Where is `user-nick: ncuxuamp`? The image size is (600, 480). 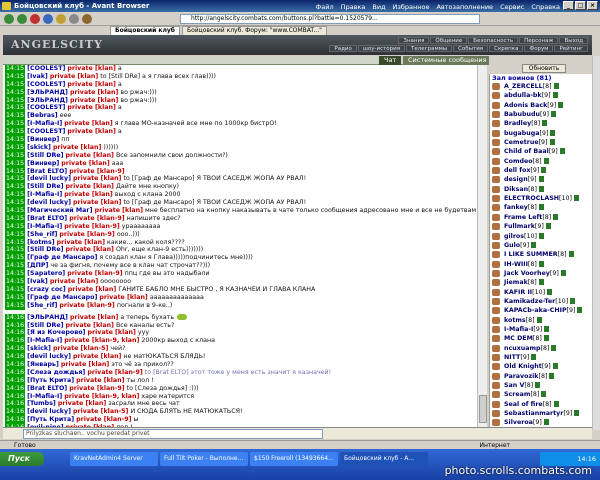
user-nick: ncuxuamp is located at coordinates (522, 348).